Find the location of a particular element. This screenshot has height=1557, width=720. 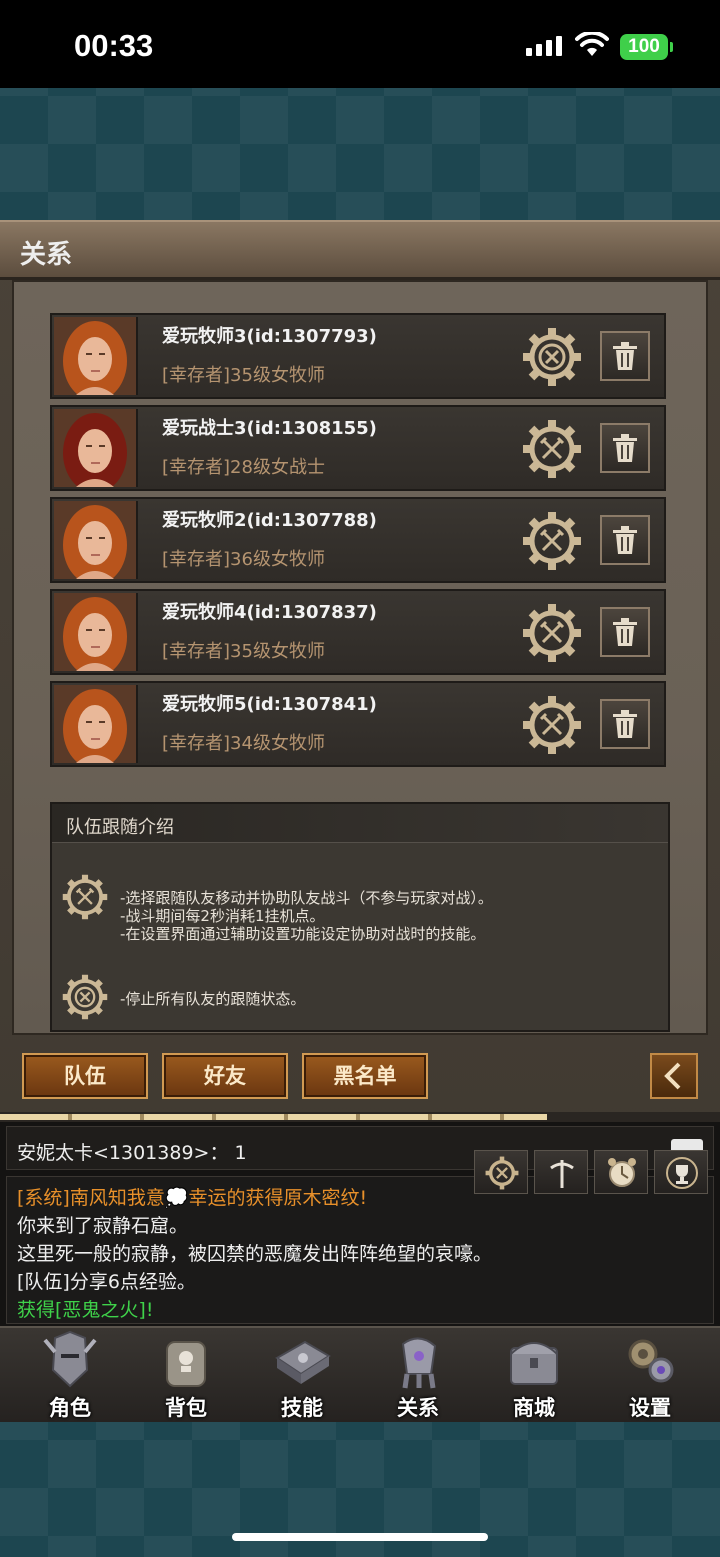

chat-message: 这里死一般的寂静，被囚禁的恶魔发出阵阵绝望的哀嚎。 is located at coordinates (255, 1254).